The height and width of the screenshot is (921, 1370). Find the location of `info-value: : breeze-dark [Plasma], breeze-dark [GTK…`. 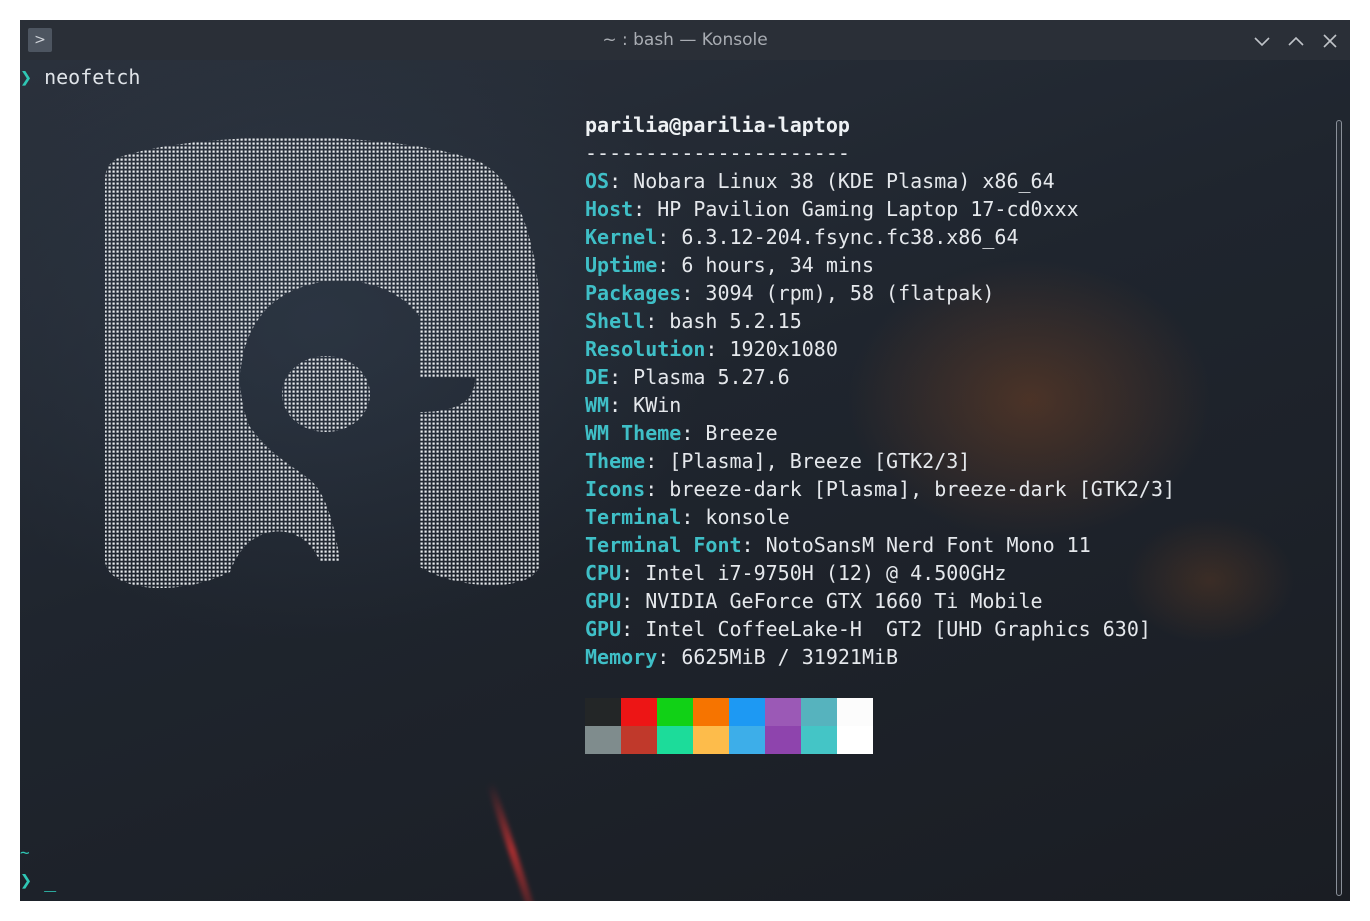

info-value: : breeze-dark [Plasma], breeze-dark [GTK… is located at coordinates (910, 489).